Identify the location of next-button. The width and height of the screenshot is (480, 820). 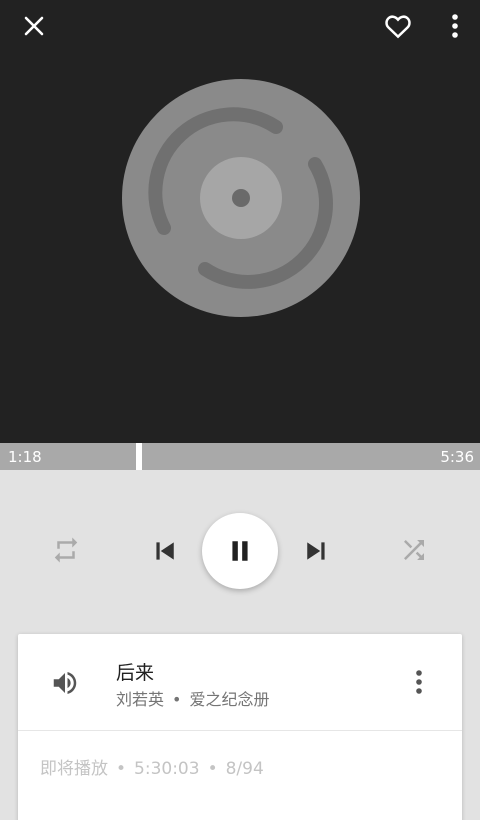
(317, 551).